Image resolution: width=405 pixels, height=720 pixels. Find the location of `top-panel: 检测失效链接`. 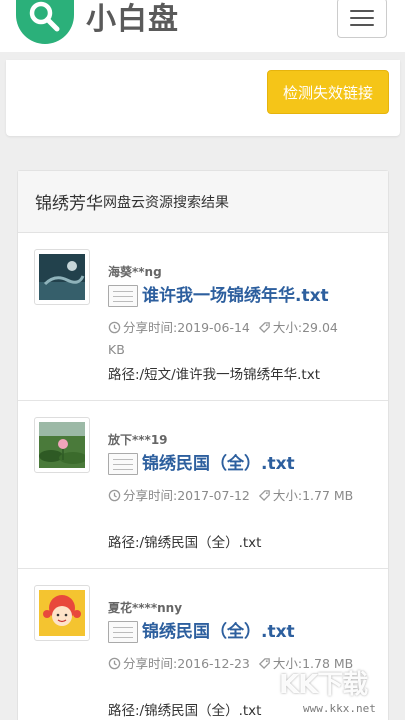

top-panel: 检测失效链接 is located at coordinates (203, 98).